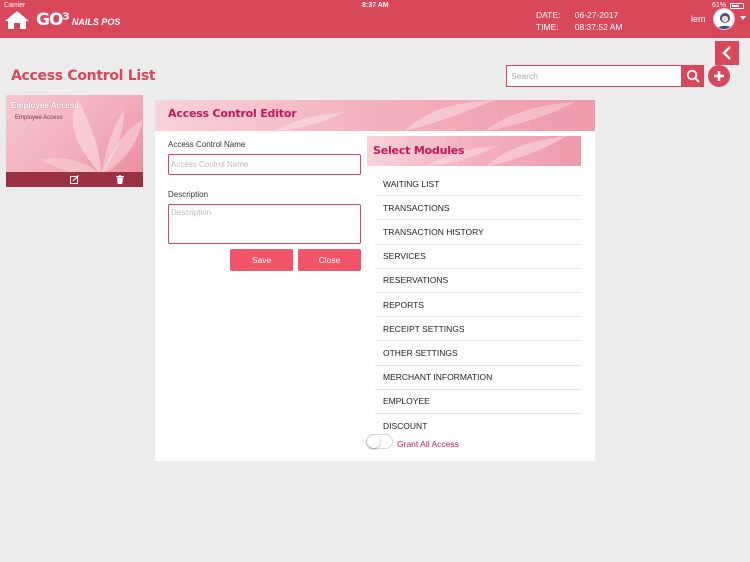 Image resolution: width=750 pixels, height=562 pixels. What do you see at coordinates (207, 144) in the screenshot?
I see `name-label: Access Control Name` at bounding box center [207, 144].